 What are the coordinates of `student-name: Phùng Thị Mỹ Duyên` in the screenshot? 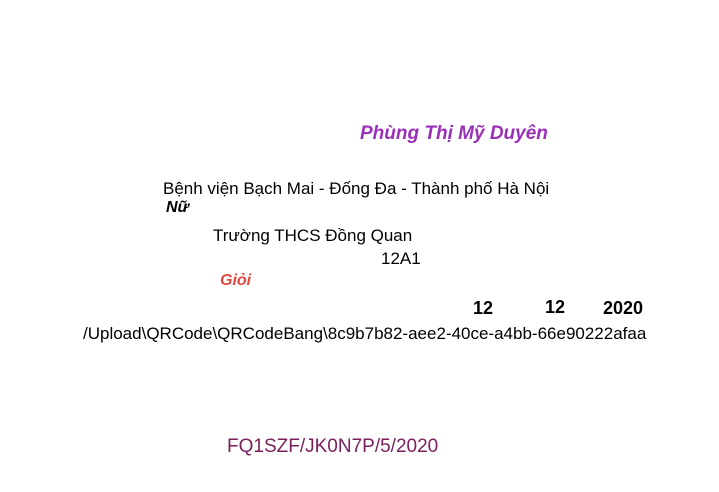 It's located at (454, 133).